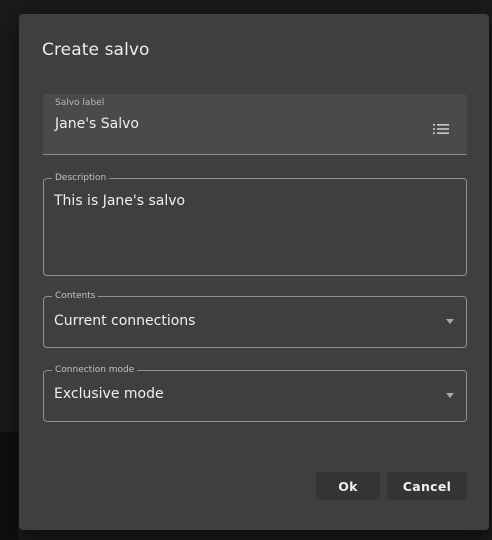  What do you see at coordinates (95, 370) in the screenshot?
I see `connection-mode-label: Connection mode` at bounding box center [95, 370].